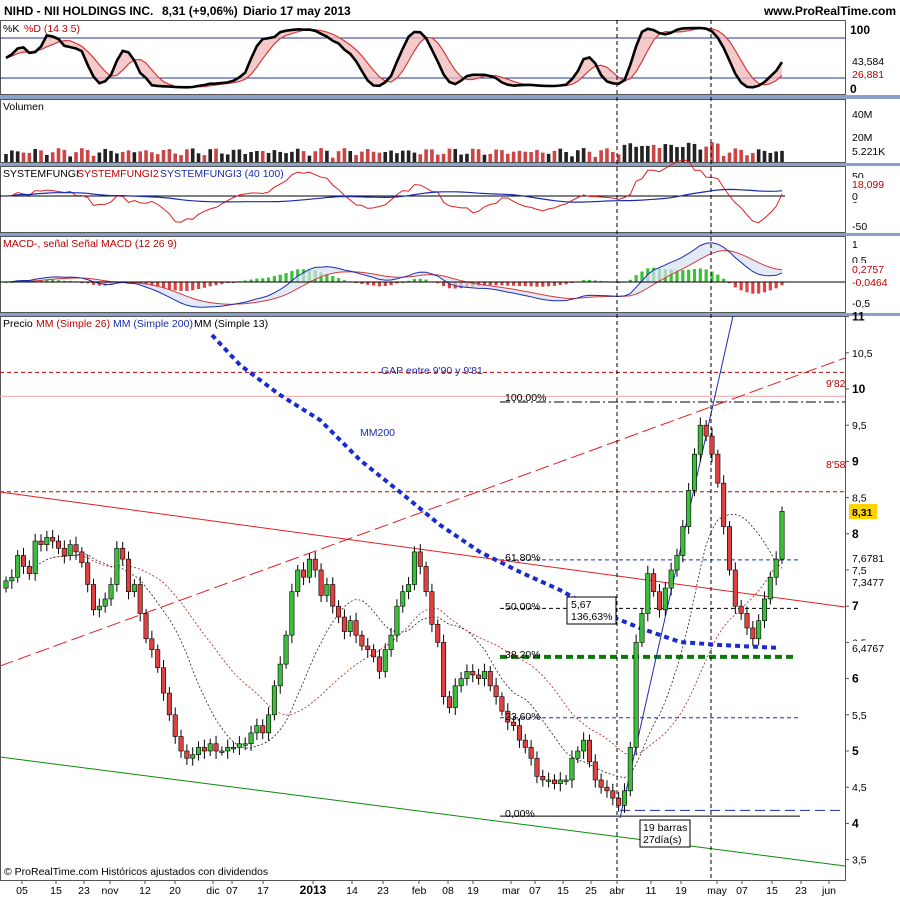  Describe the element at coordinates (231, 324) in the screenshot. I see `price-title-mm13: MM (Simple 13)` at that location.